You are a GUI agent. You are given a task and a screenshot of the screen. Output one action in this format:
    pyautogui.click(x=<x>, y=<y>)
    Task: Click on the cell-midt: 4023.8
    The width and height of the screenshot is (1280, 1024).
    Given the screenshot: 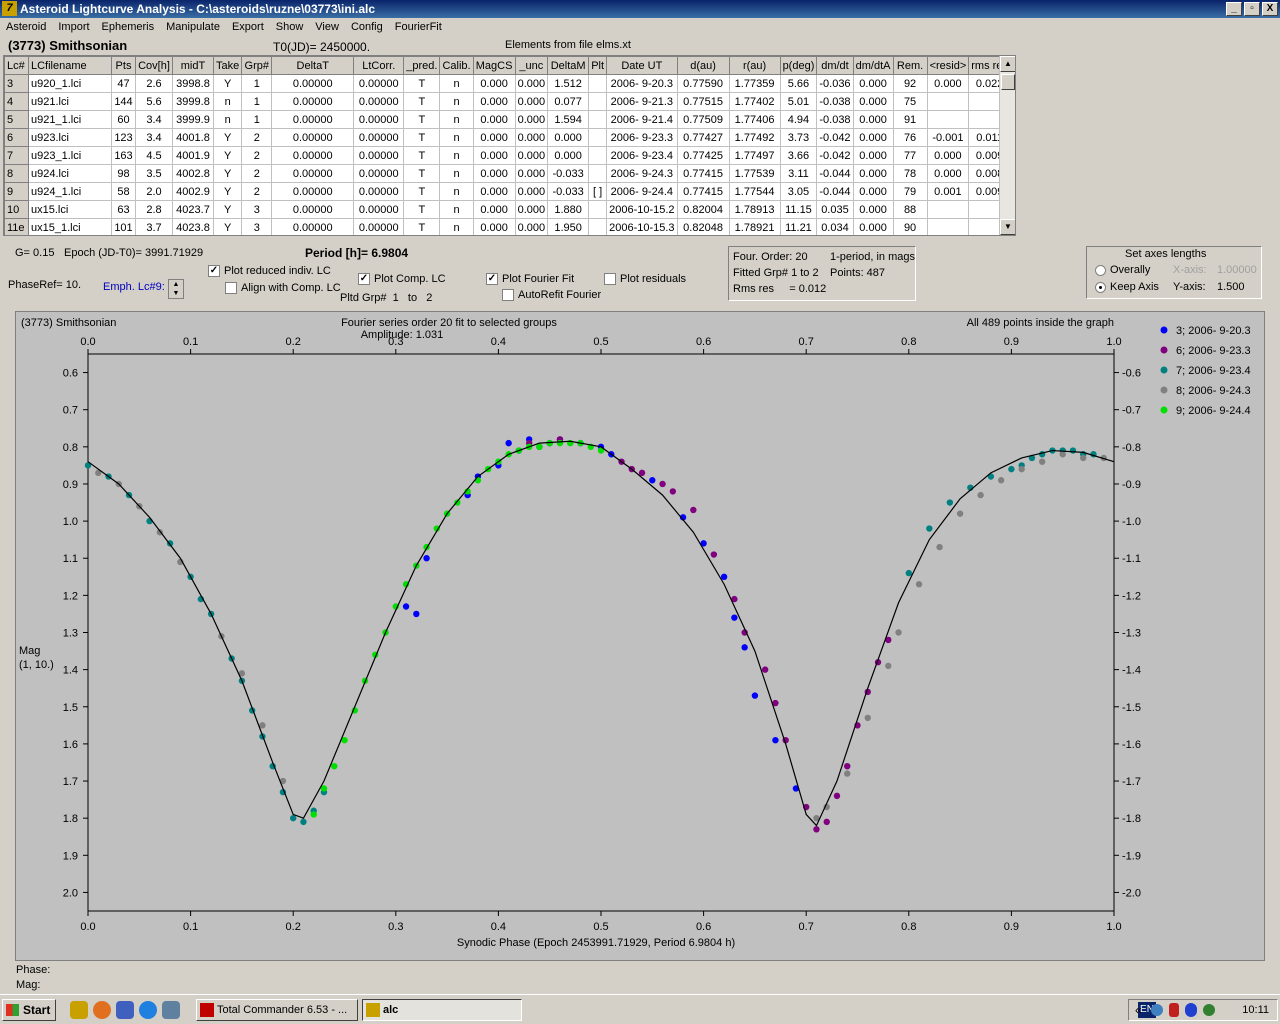 What is the action you would take?
    pyautogui.click(x=193, y=226)
    